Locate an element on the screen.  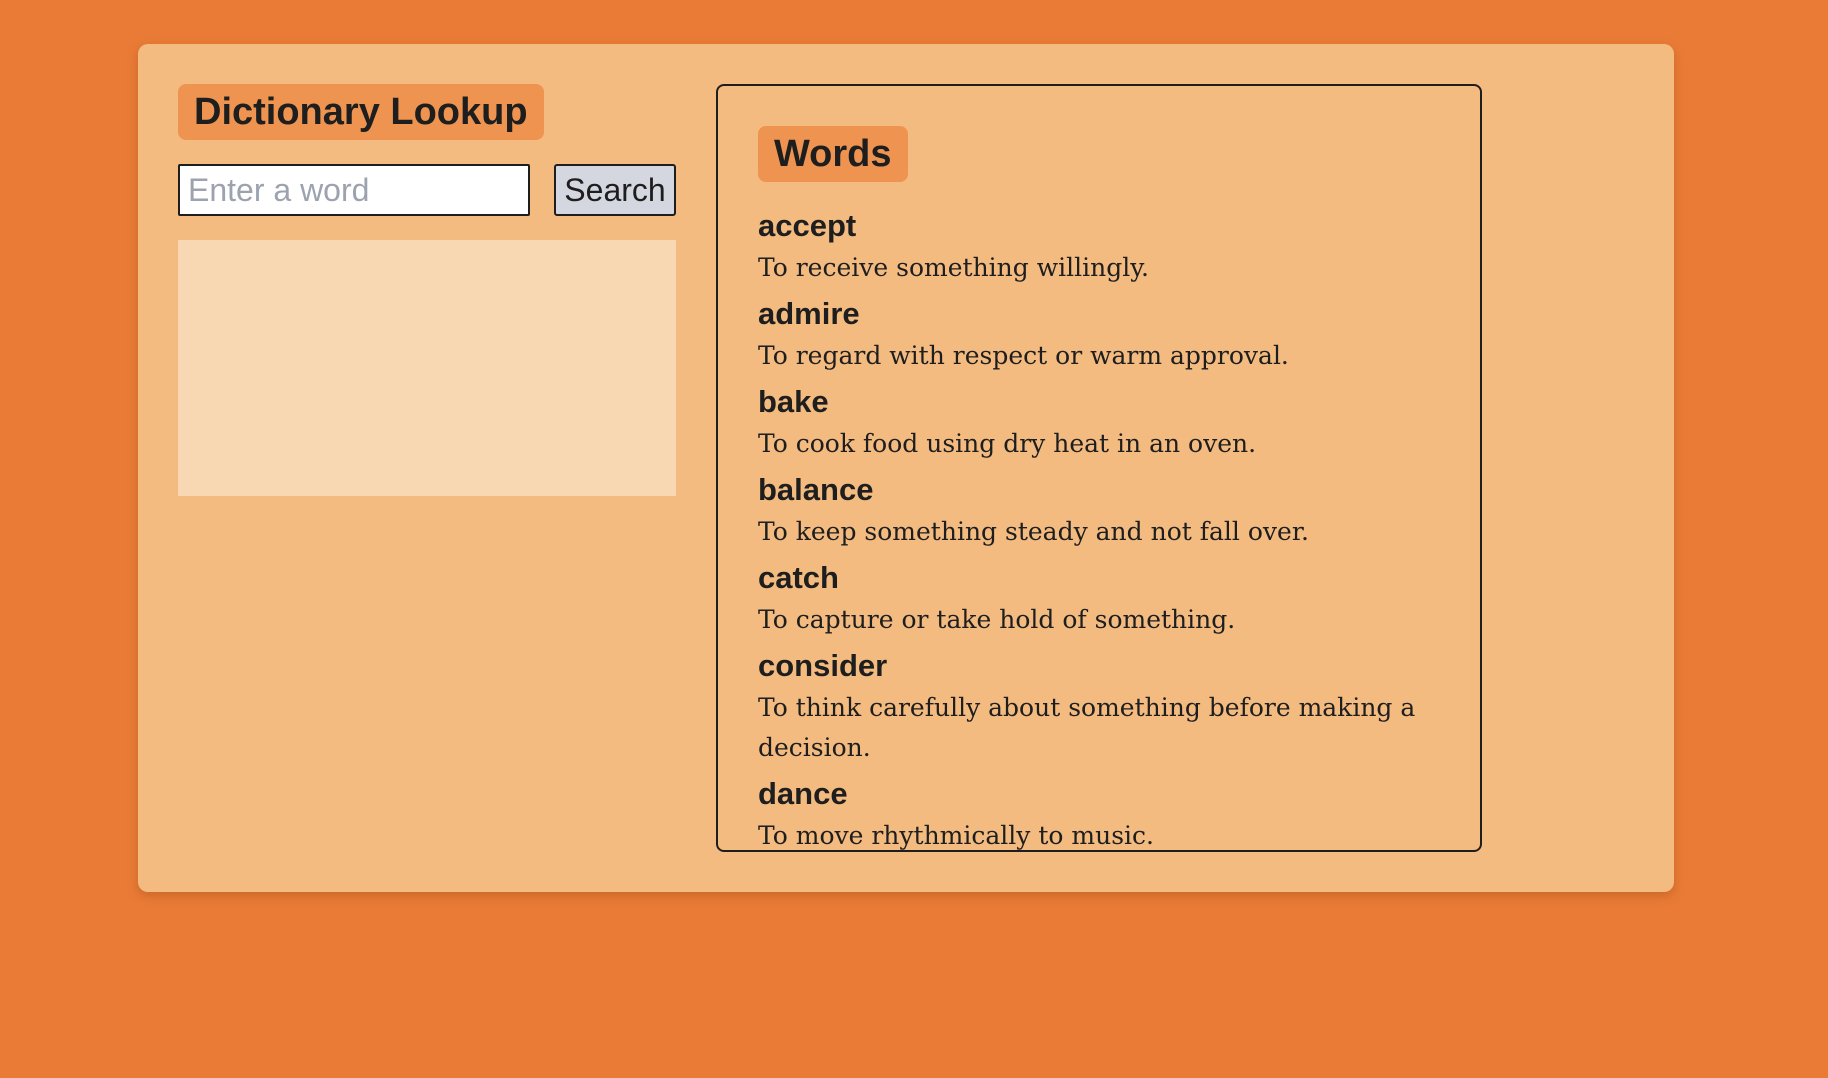
word-term: dance is located at coordinates (803, 793).